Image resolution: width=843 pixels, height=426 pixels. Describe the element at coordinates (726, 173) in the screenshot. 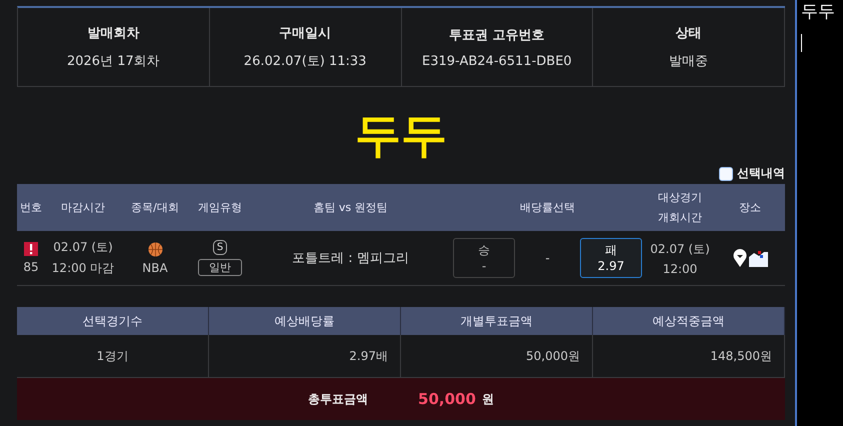

I see `checkbox` at that location.